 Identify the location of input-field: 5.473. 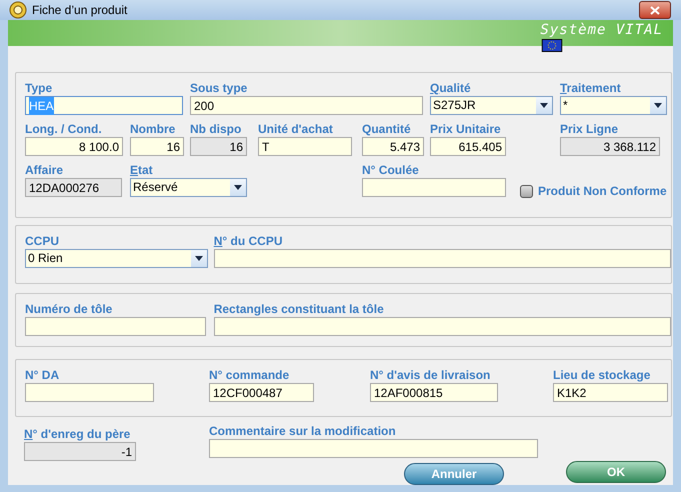
(393, 146).